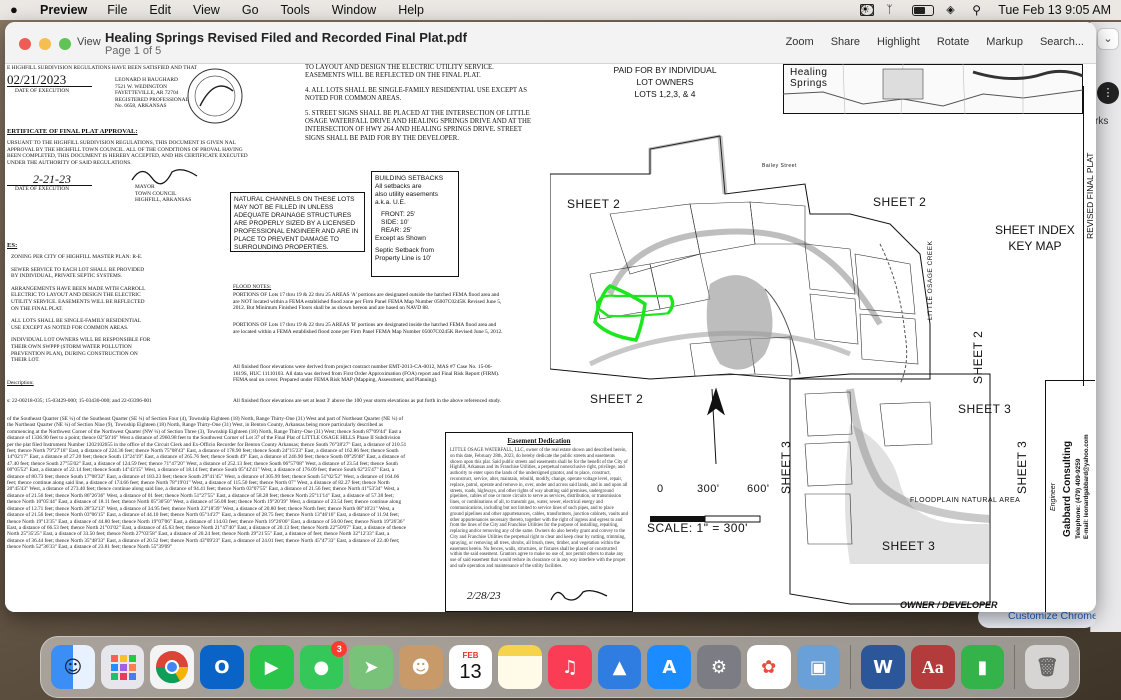 This screenshot has height=700, width=1121. Describe the element at coordinates (163, 194) in the screenshot. I see `mayor-block: MAYOR TOWN COUNCIL HIGHFILL, ARKANSAS` at that location.